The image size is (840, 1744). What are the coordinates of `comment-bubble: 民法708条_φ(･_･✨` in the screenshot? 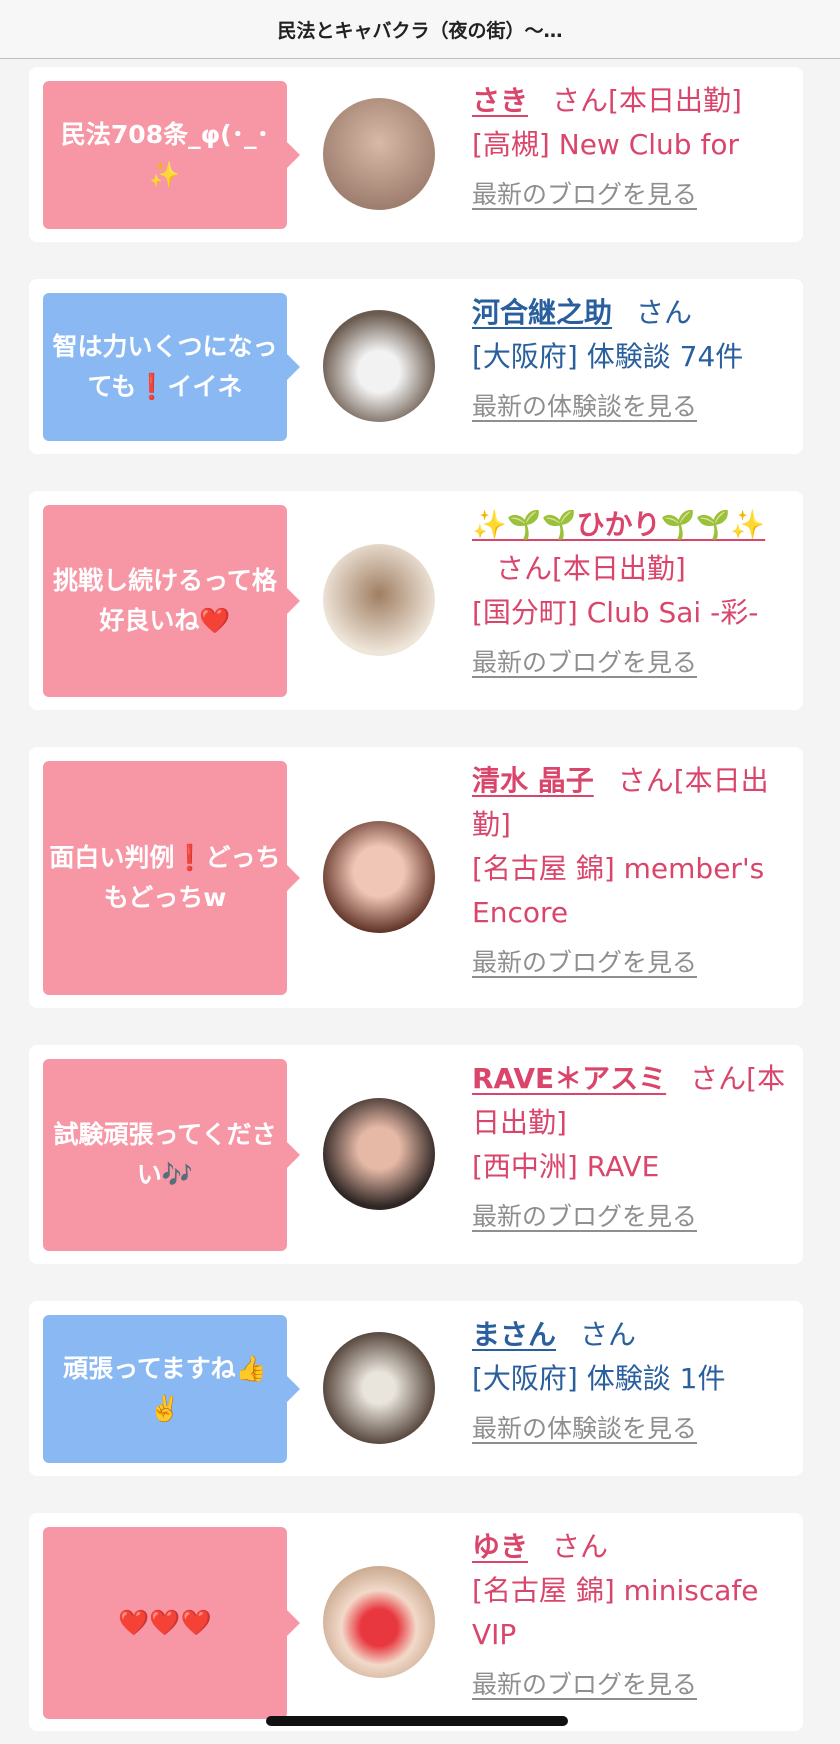 It's located at (171, 155).